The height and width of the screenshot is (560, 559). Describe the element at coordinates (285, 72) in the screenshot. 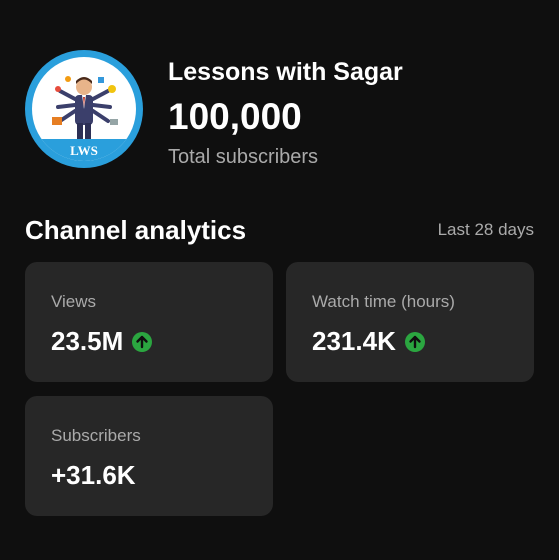

I see `channel-name: Lessons with Sagar` at that location.